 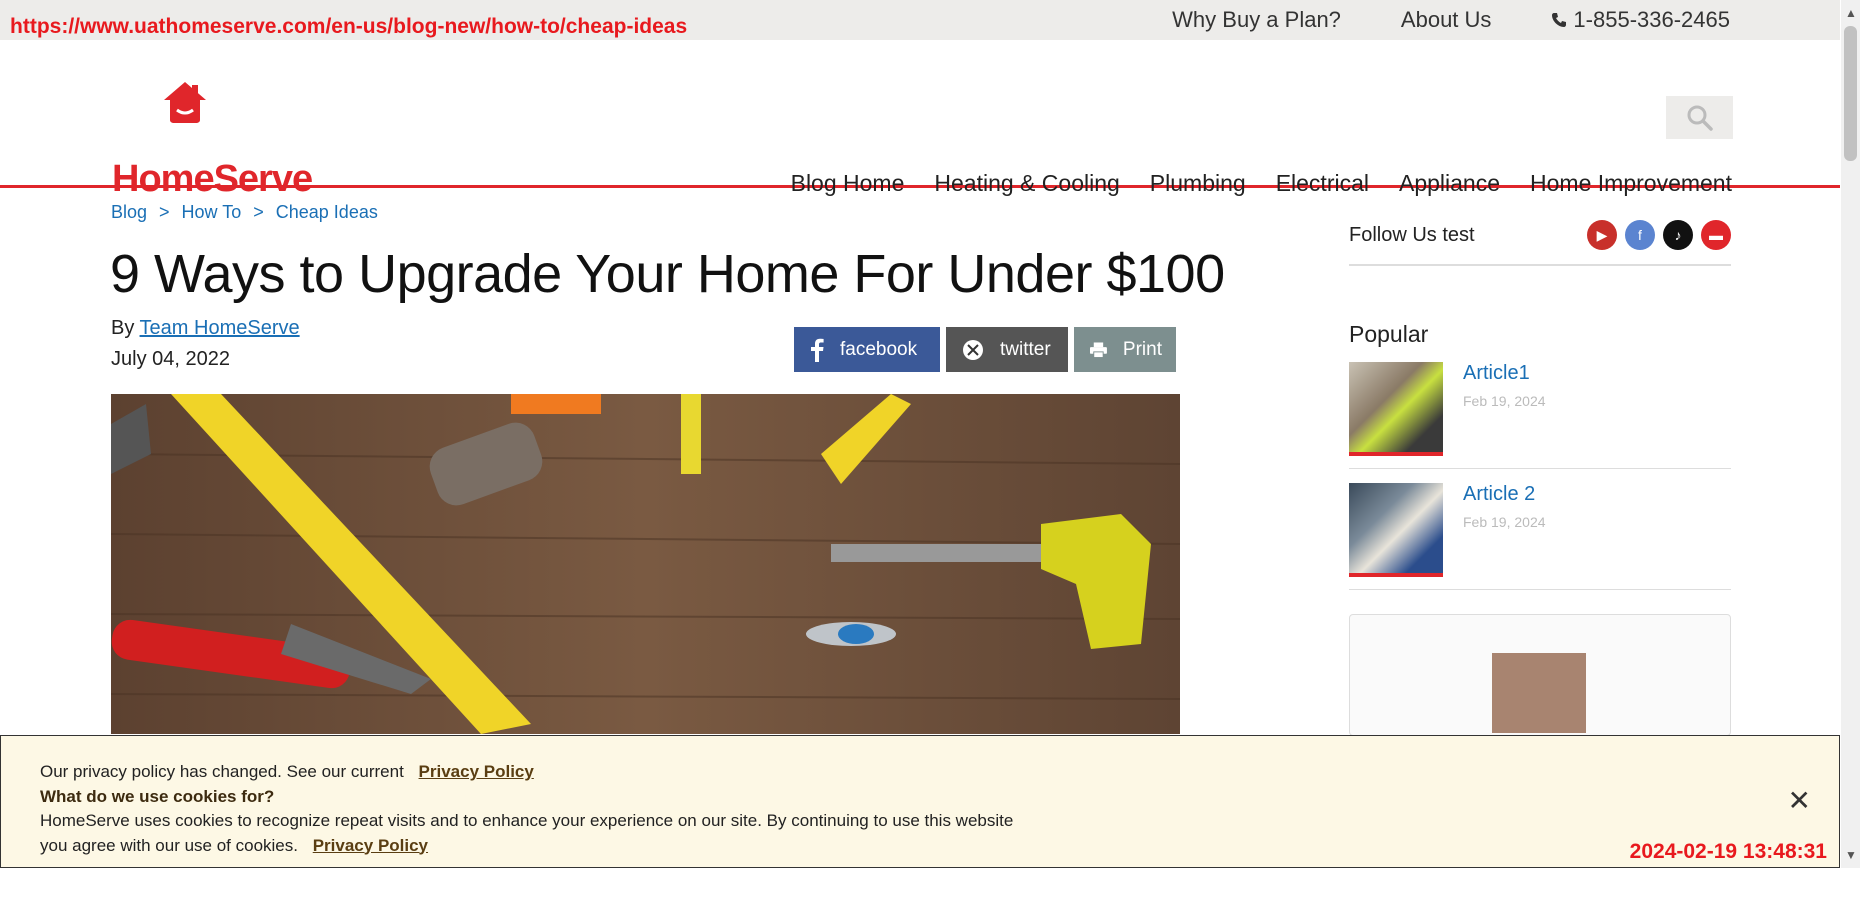 I want to click on scrollbar-thumb, so click(x=1850, y=93).